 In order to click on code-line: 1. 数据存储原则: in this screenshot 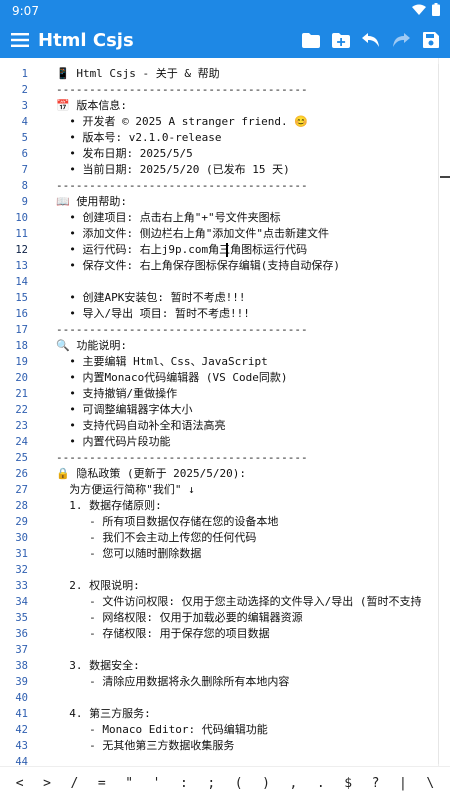, I will do `click(253, 506)`.